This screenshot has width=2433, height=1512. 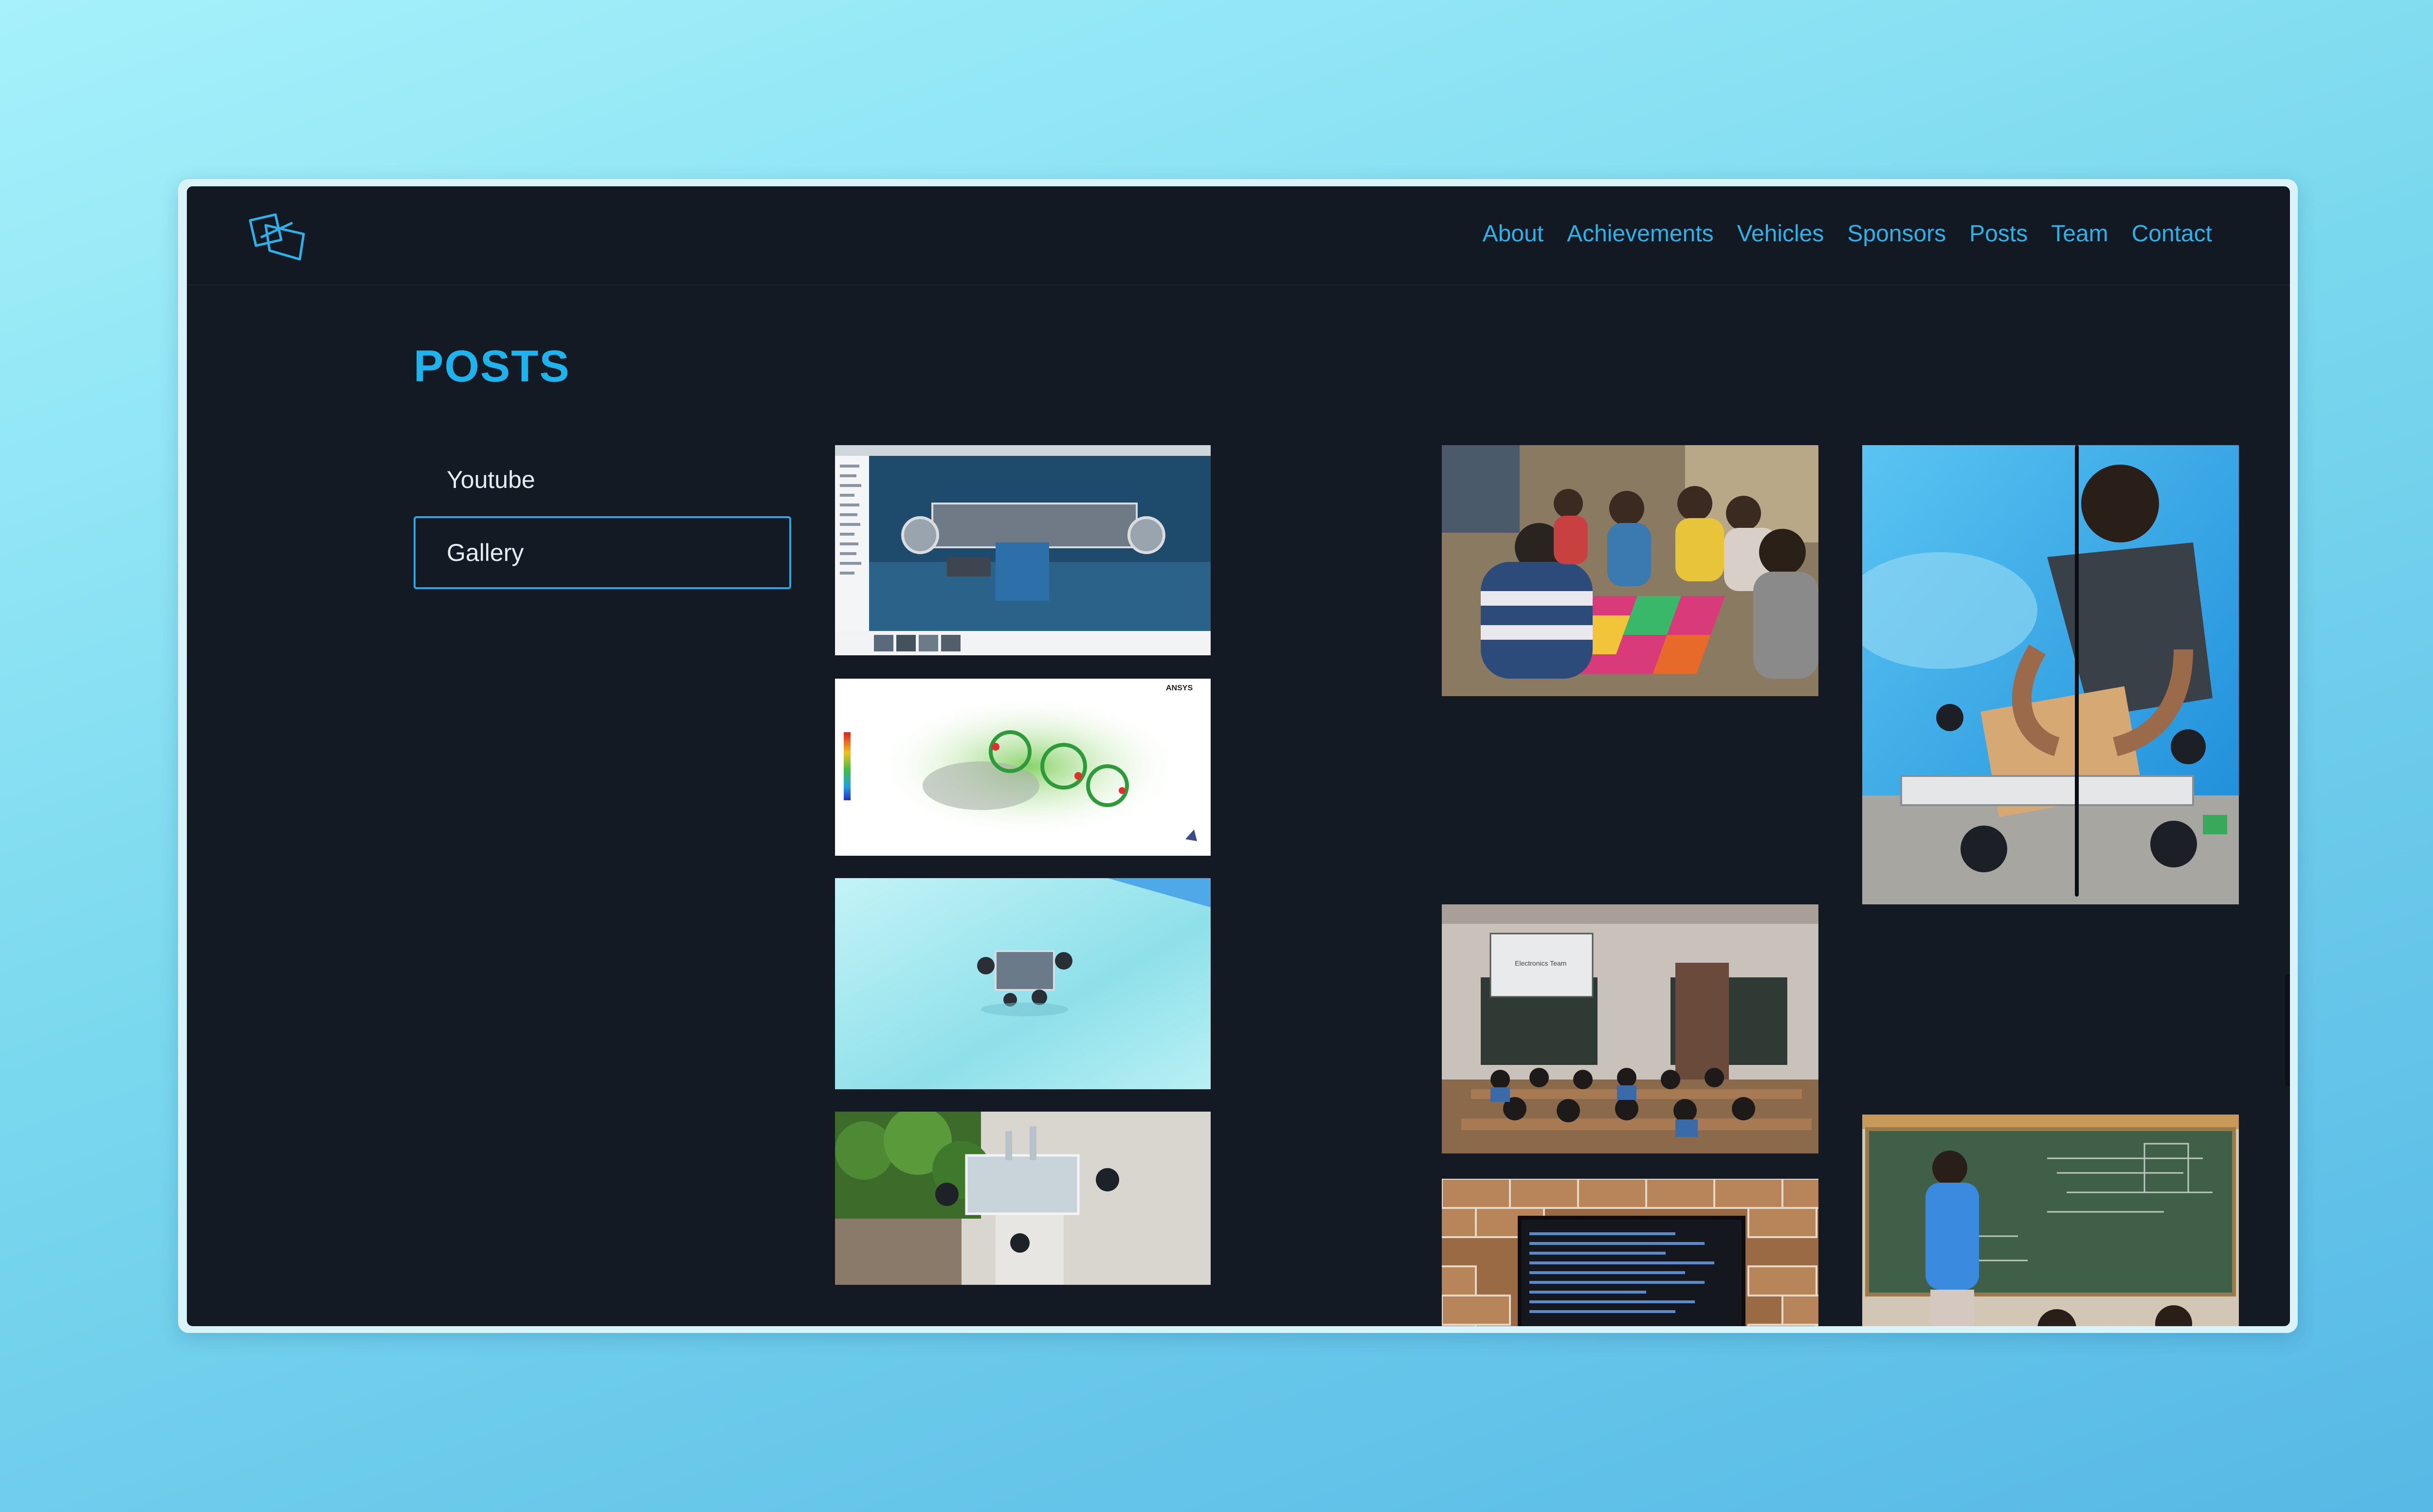 I want to click on nav-vehicles: Vehicles, so click(x=1780, y=233).